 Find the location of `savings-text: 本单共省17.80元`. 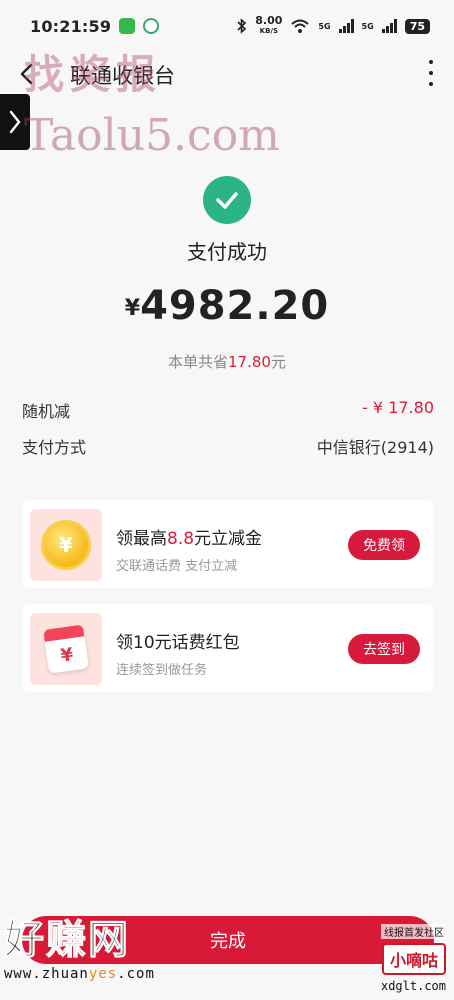

savings-text: 本单共省17.80元 is located at coordinates (227, 361).